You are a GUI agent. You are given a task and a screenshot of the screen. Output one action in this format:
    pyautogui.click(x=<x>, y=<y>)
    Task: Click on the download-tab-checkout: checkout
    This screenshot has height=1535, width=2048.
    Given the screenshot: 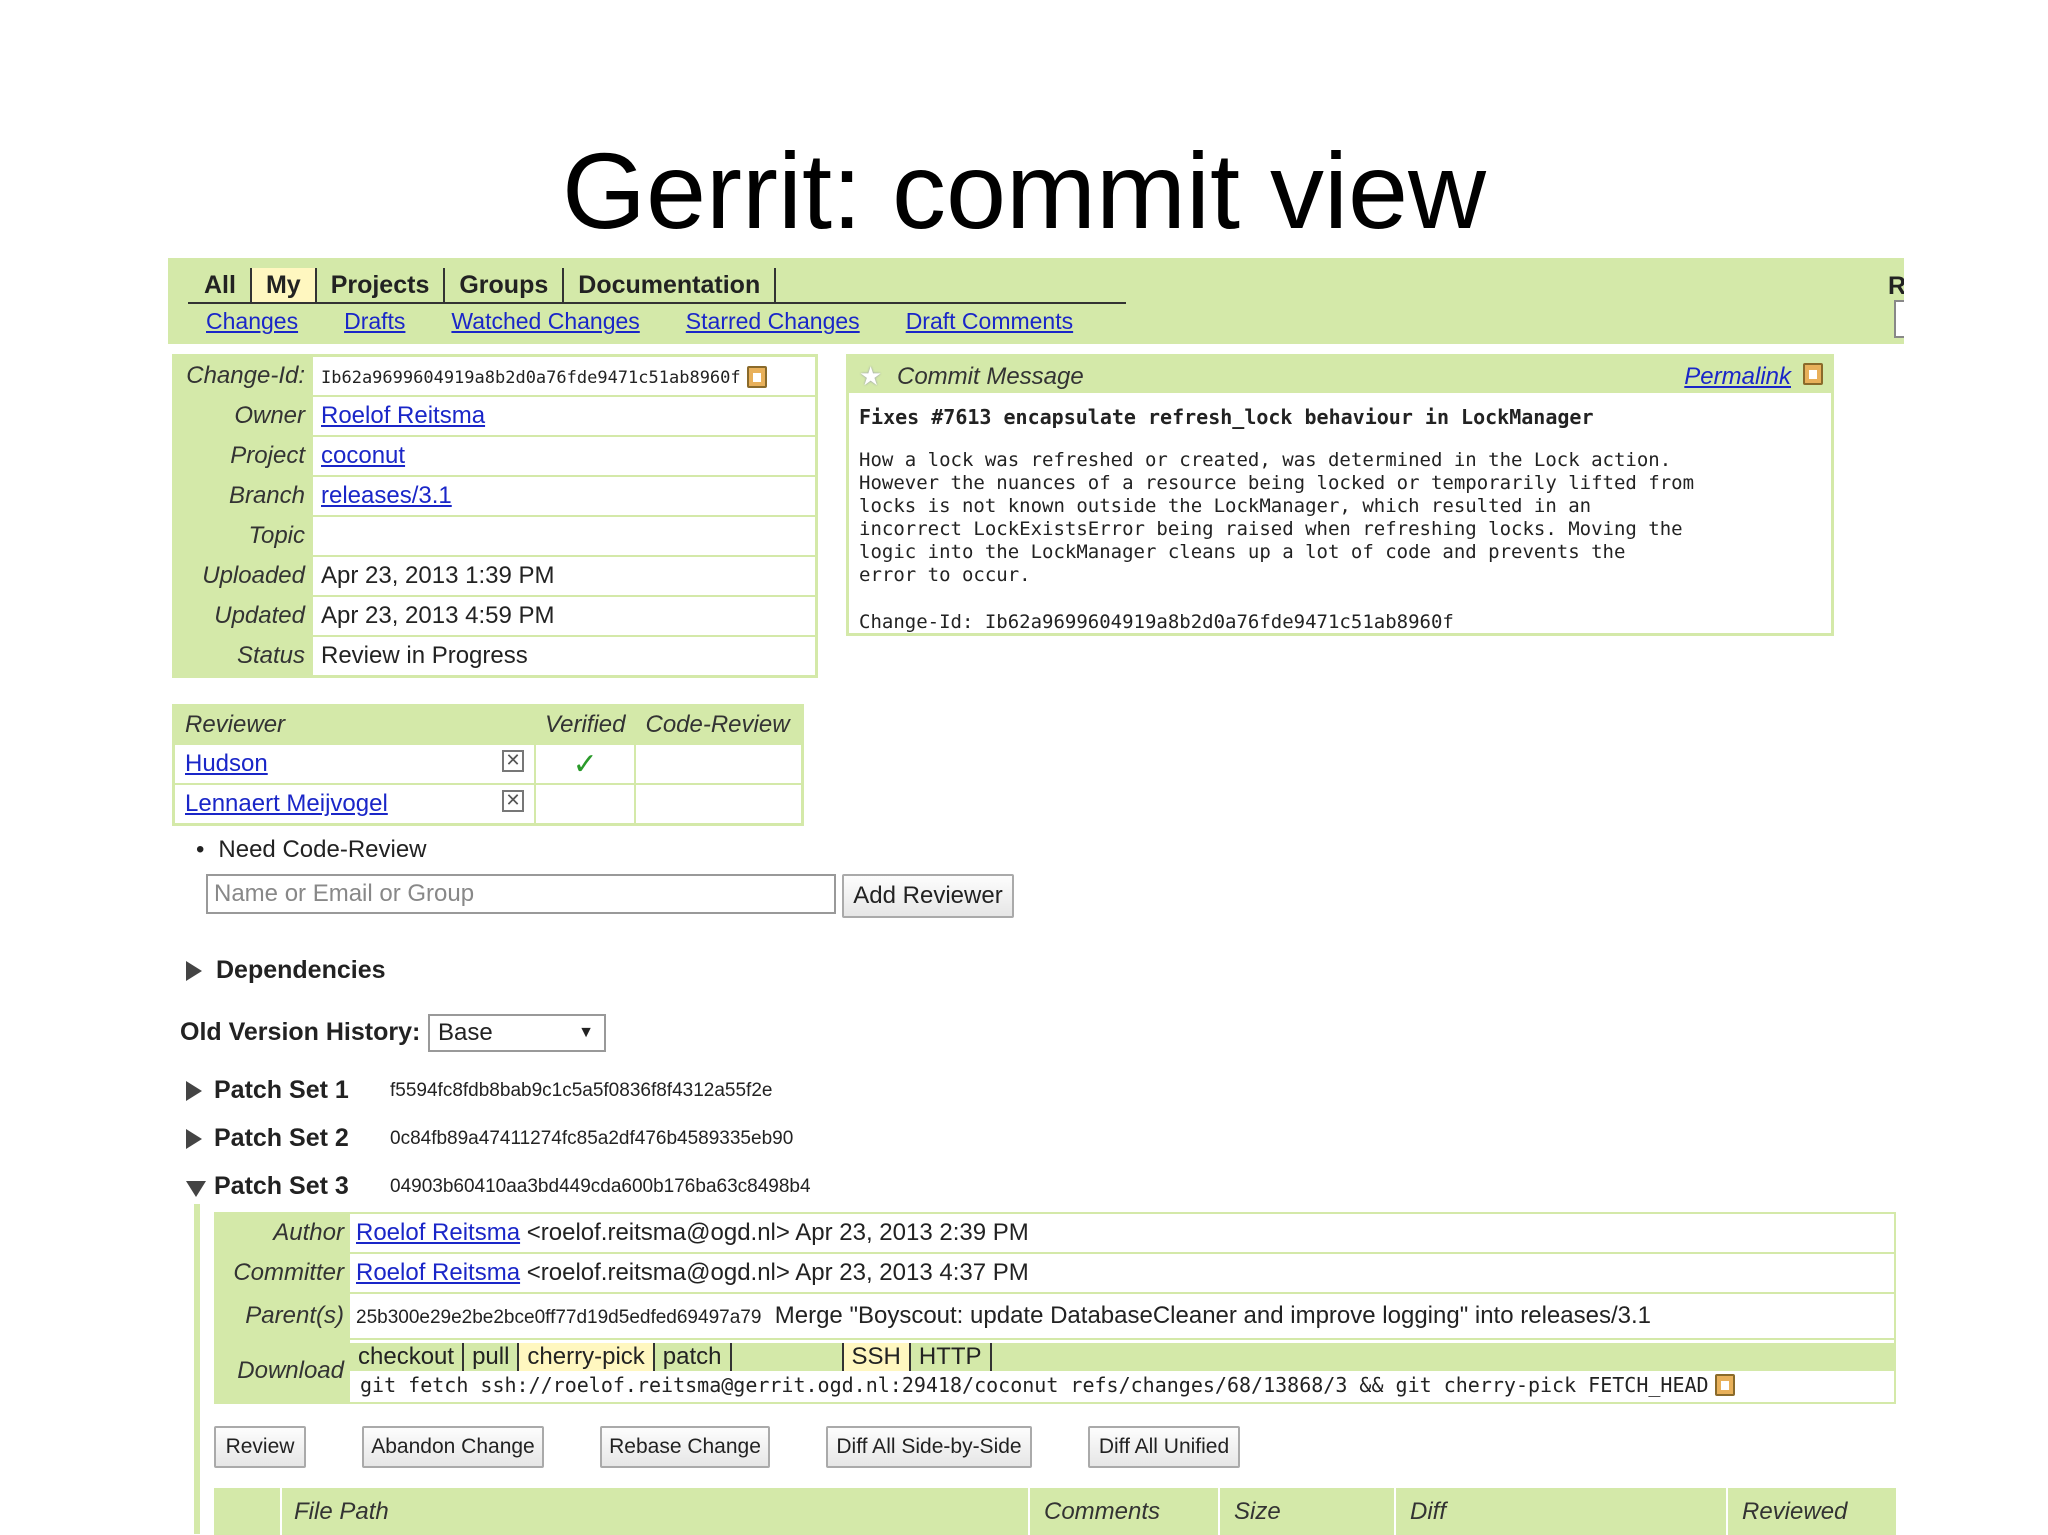 What is the action you would take?
    pyautogui.click(x=407, y=1357)
    